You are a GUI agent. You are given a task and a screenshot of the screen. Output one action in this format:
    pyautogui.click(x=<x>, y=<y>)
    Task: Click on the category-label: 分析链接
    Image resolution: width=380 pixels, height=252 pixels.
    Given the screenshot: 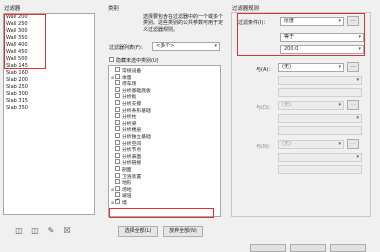 What is the action you would take?
    pyautogui.click(x=132, y=164)
    